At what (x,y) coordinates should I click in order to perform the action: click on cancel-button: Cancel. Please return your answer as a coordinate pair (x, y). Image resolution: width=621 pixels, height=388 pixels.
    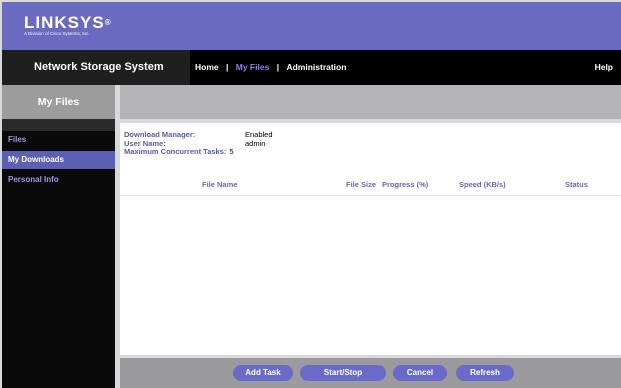
    Looking at the image, I should click on (420, 373).